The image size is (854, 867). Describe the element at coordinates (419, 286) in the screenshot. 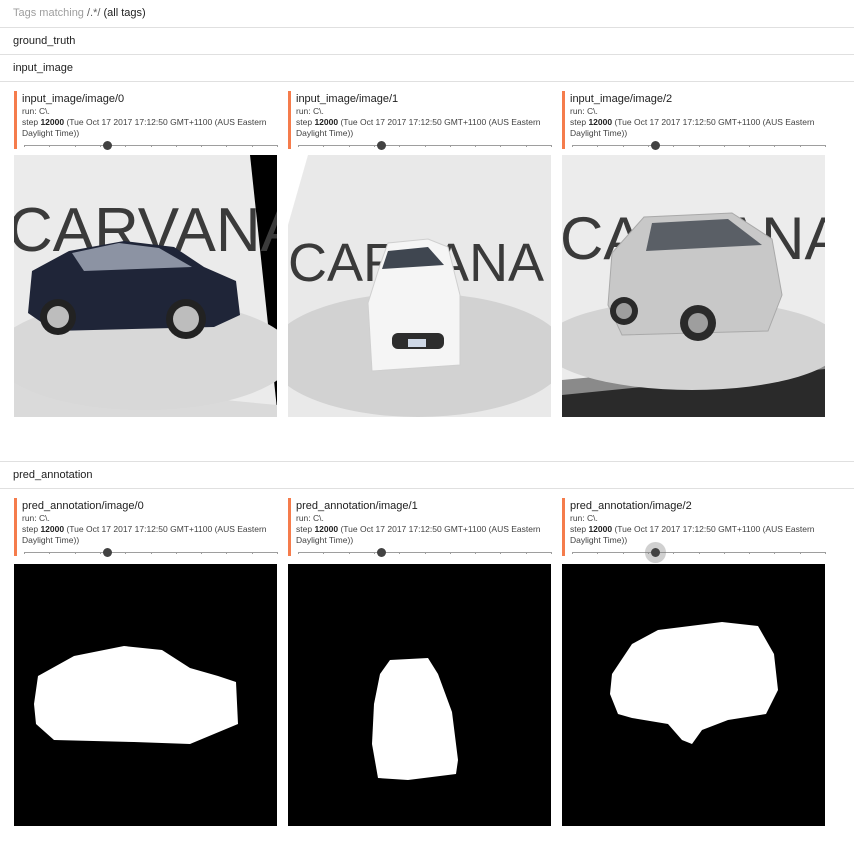

I see `input-image-1: CARVANA` at that location.